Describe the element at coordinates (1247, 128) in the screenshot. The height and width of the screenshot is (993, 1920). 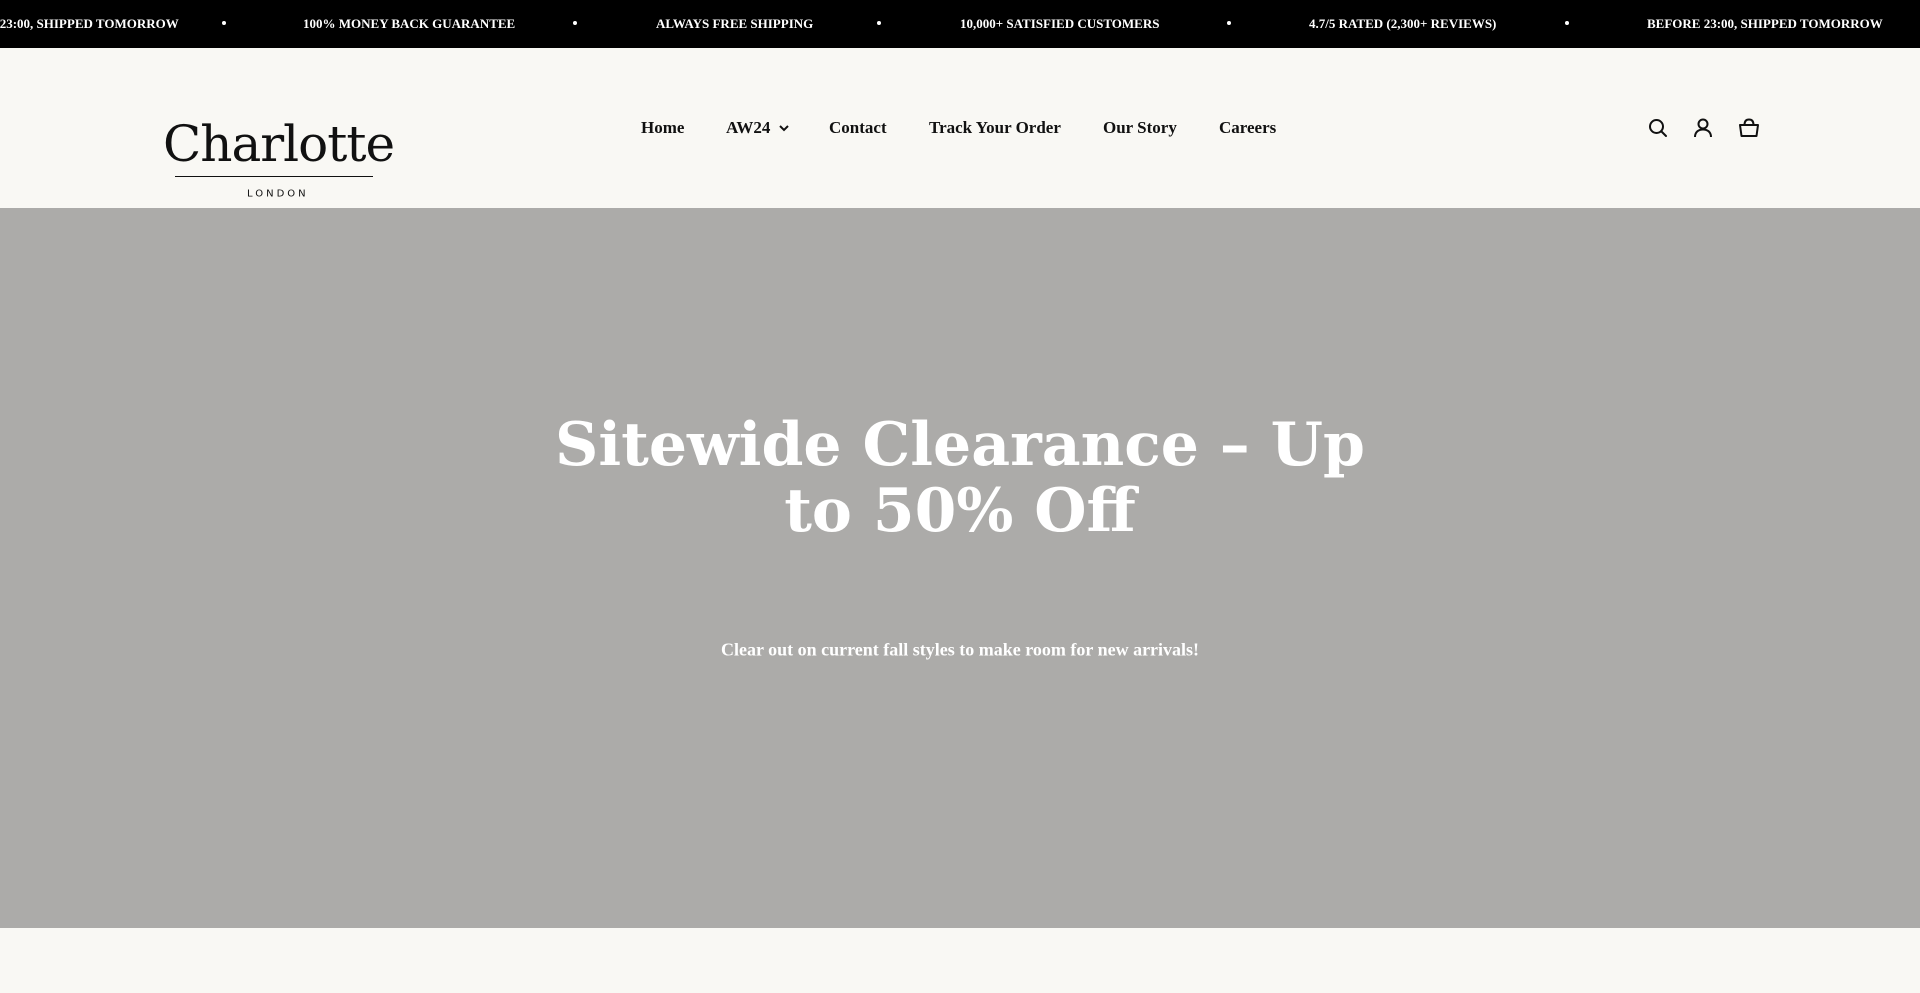
I see `nav-careers: Careers` at that location.